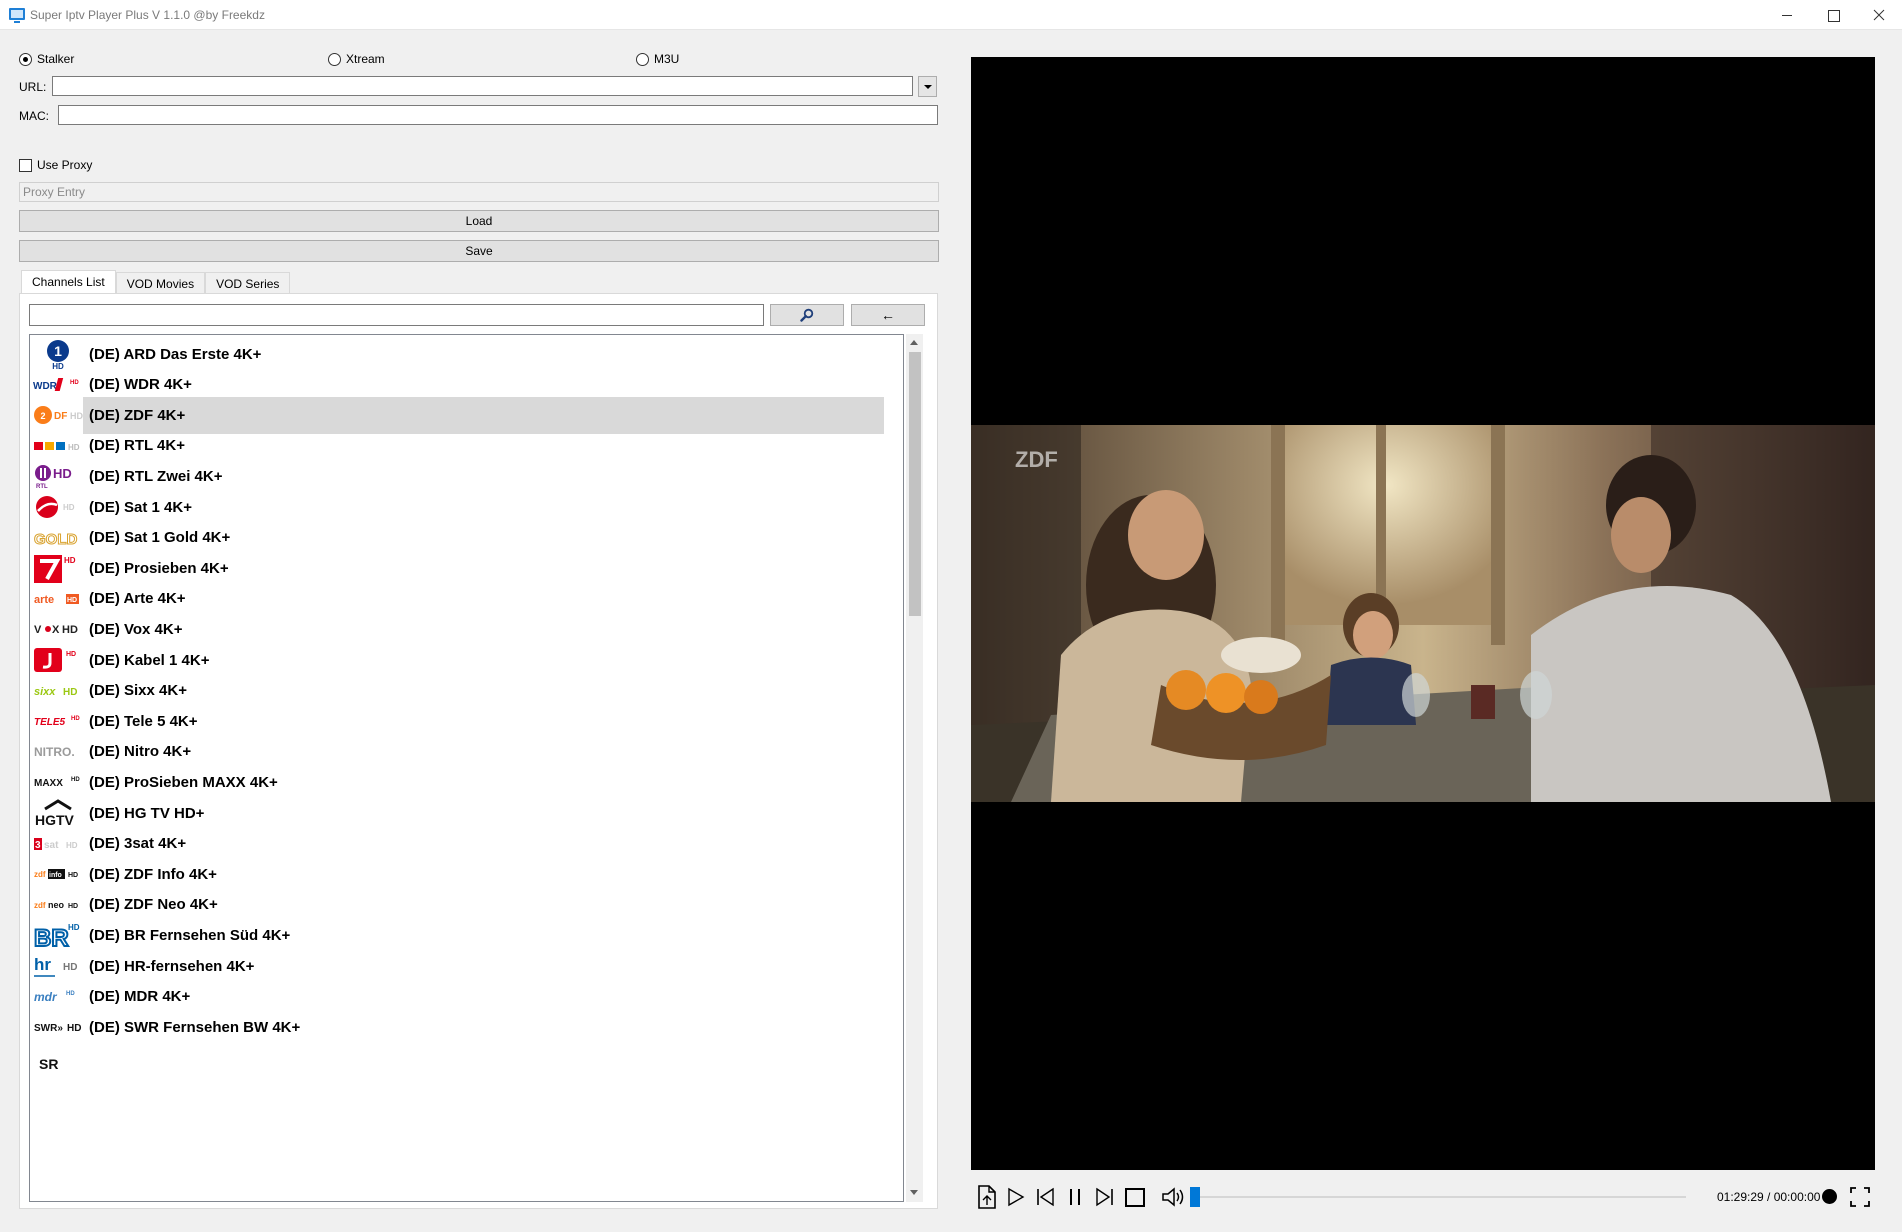  What do you see at coordinates (42, 416) in the screenshot?
I see `svg-text: 2` at bounding box center [42, 416].